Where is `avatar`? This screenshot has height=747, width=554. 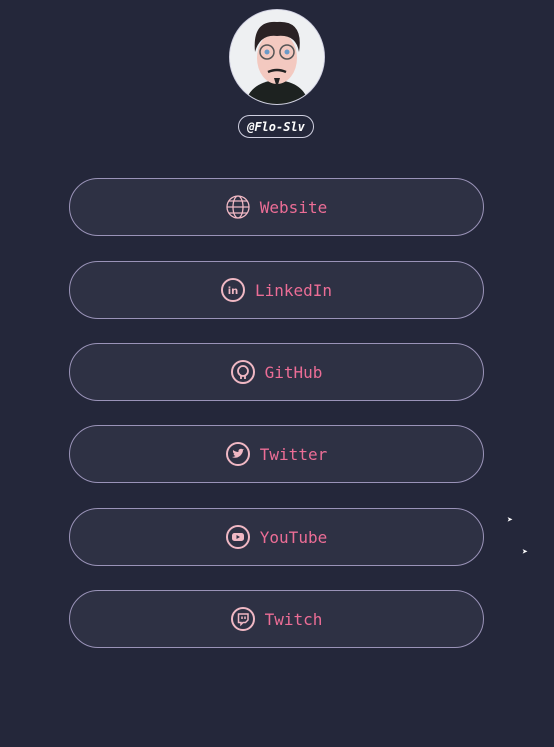
avatar is located at coordinates (277, 57).